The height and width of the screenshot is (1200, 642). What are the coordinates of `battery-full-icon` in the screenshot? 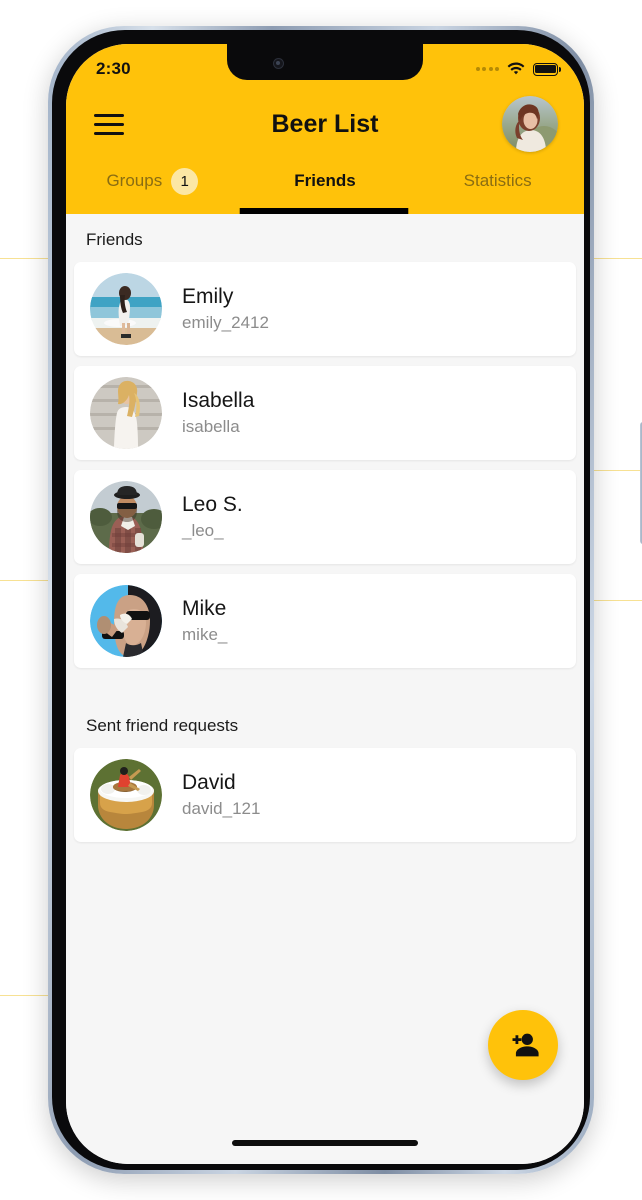 It's located at (547, 69).